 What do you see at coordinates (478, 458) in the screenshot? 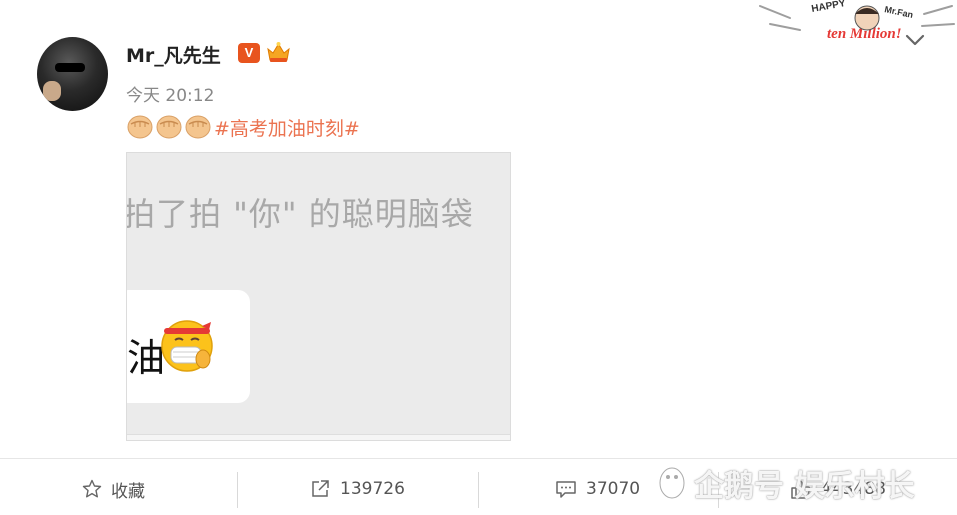
I see `action-bar-divider` at bounding box center [478, 458].